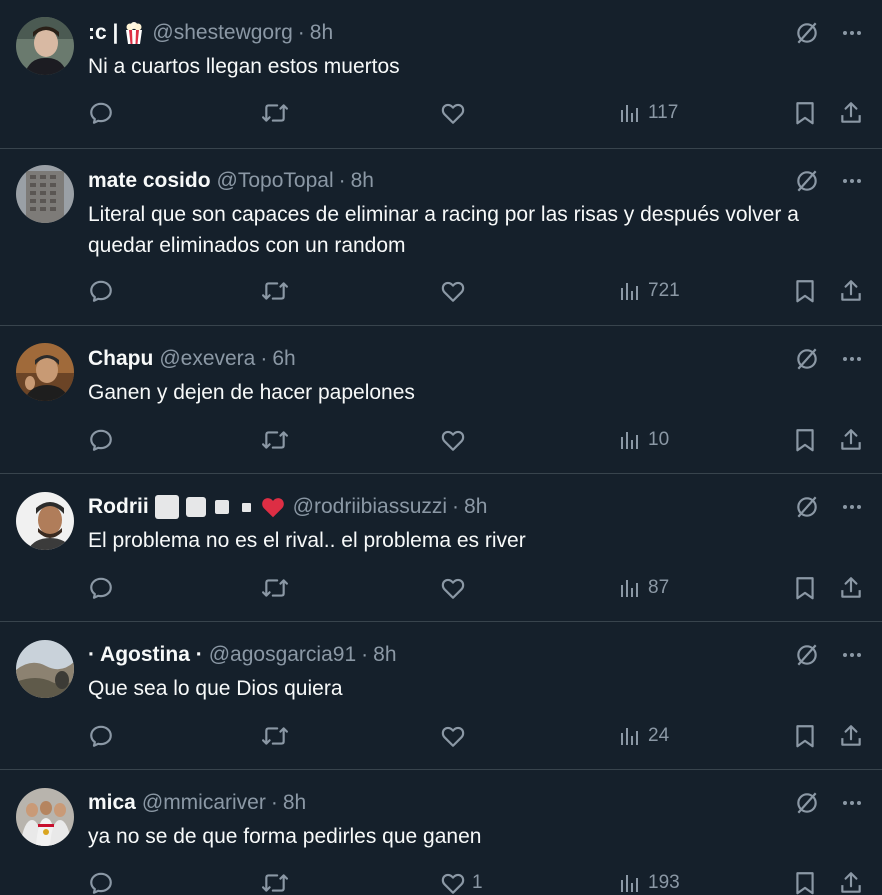  I want to click on timestamp: 6h, so click(283, 359).